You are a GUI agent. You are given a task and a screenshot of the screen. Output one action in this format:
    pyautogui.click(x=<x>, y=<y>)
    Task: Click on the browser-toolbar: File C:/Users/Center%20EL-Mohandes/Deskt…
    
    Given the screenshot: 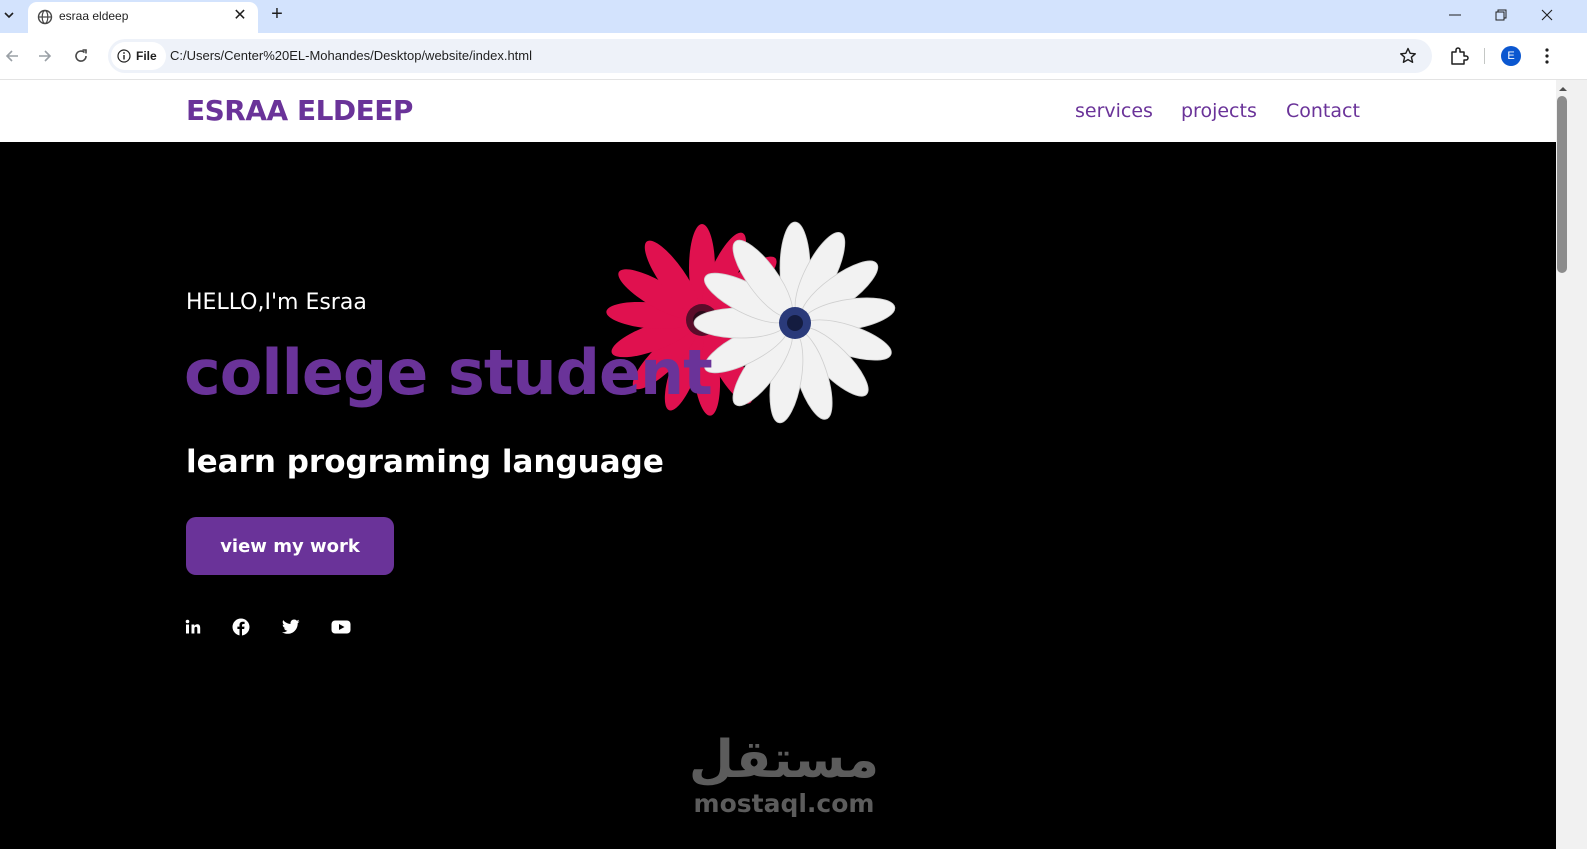 What is the action you would take?
    pyautogui.click(x=793, y=56)
    